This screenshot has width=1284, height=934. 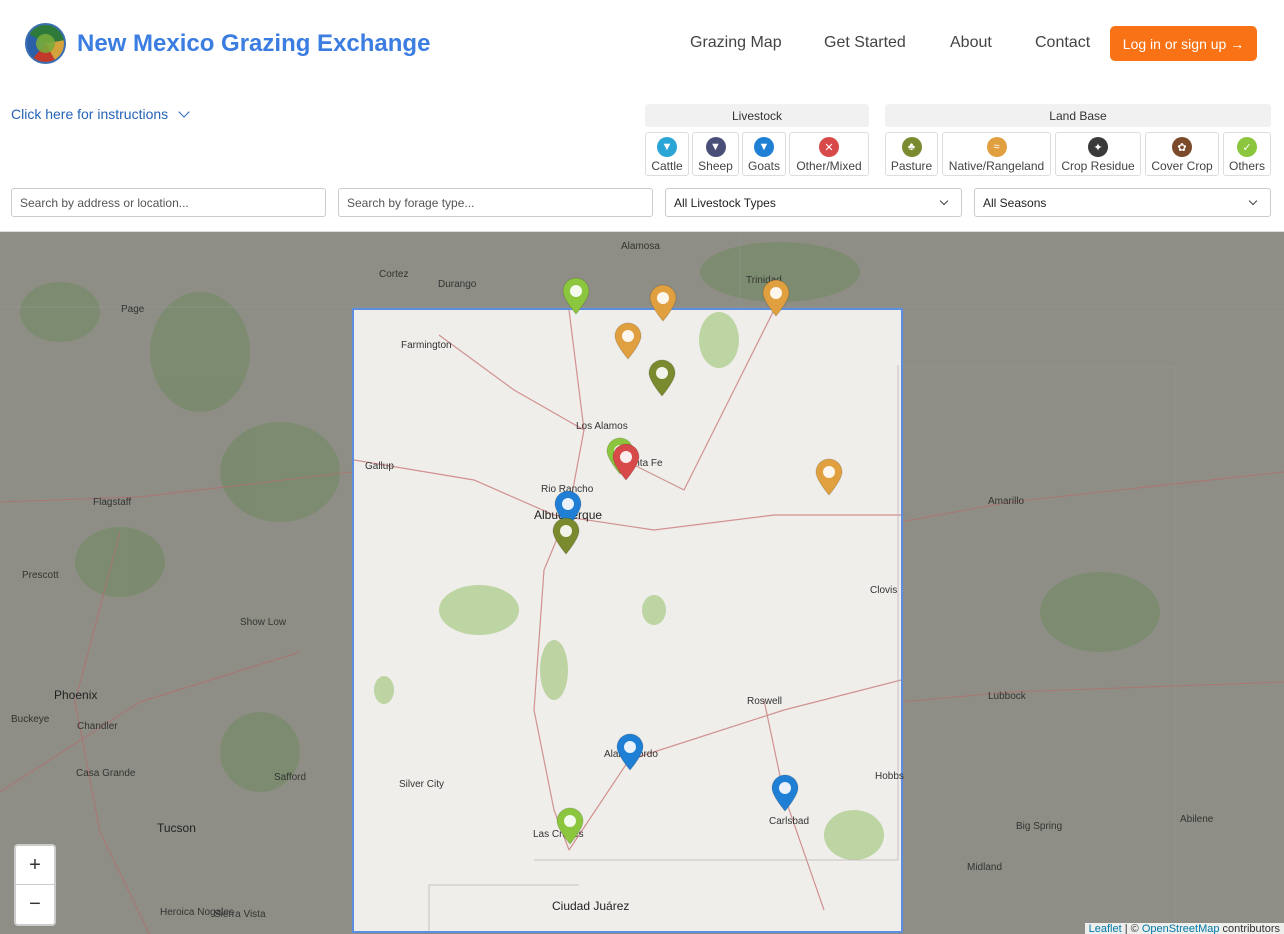 I want to click on place-alamosa: Alamosa, so click(x=640, y=246).